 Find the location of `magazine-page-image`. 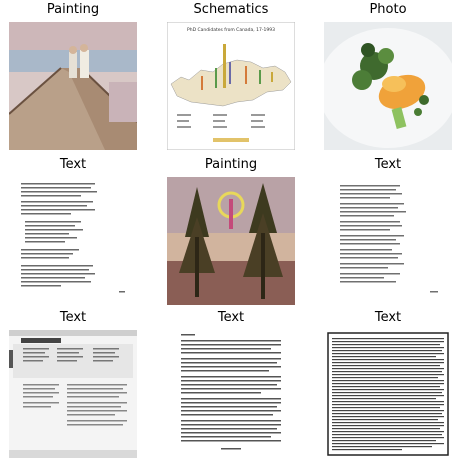

magazine-page-image is located at coordinates (73, 394).